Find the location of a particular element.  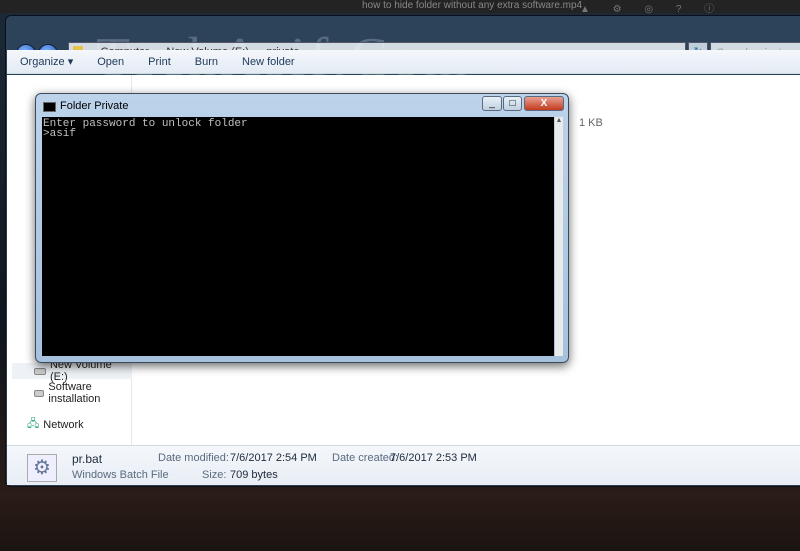

console-icon is located at coordinates (49, 107).